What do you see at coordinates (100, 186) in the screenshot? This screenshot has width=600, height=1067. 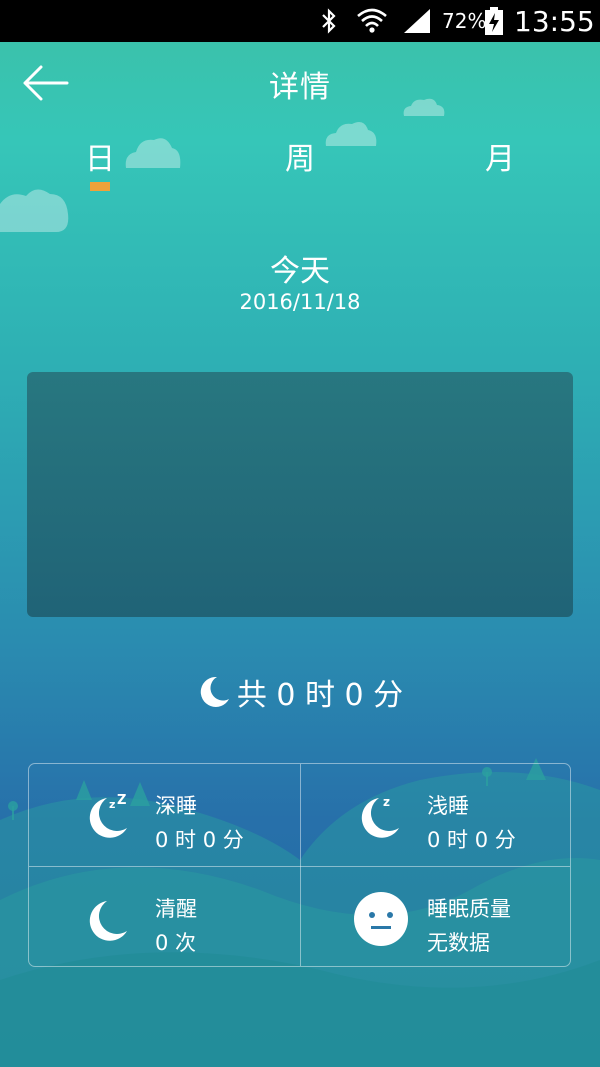 I see `active-tab-indicator` at bounding box center [100, 186].